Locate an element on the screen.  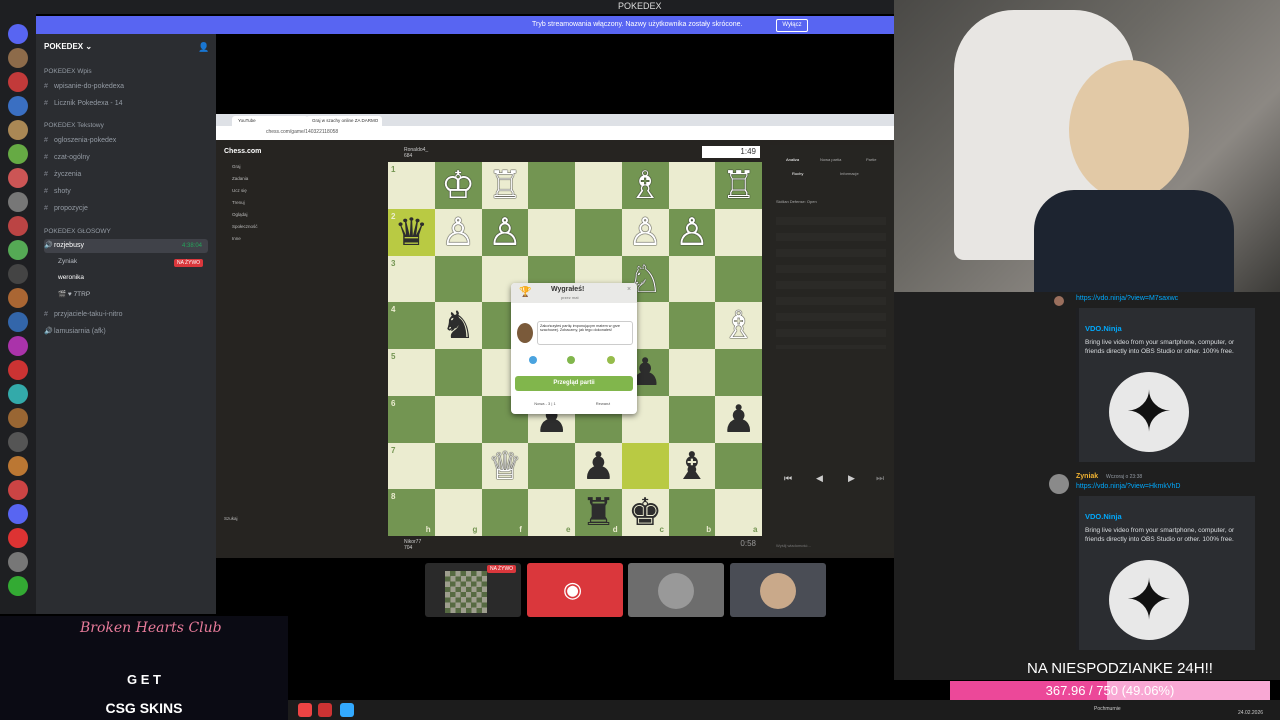
rematch-button: Rewanż is located at coordinates (603, 403).